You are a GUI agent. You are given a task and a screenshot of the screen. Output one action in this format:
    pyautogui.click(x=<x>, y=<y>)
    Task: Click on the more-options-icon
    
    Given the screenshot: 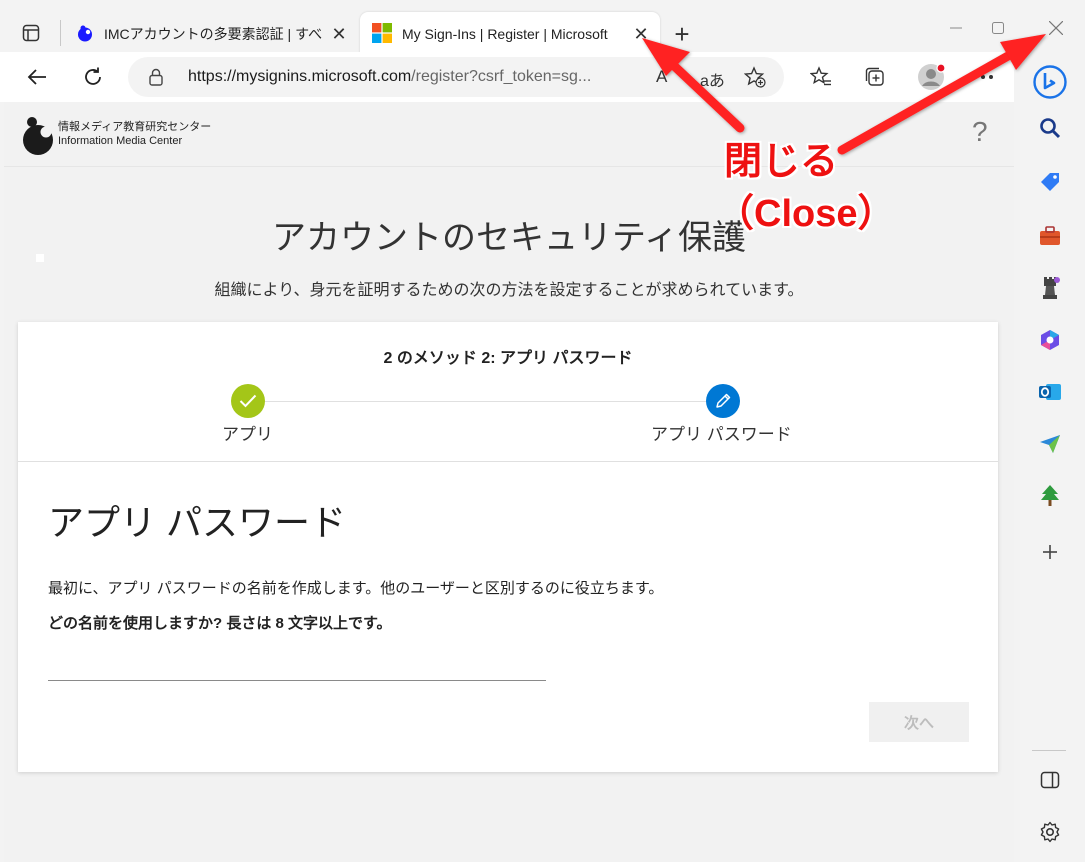 What is the action you would take?
    pyautogui.click(x=983, y=77)
    